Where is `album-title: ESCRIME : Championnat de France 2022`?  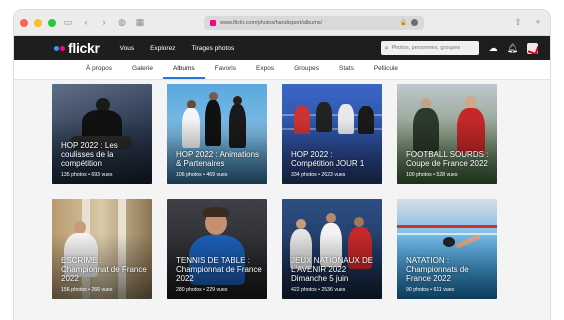
album-title: ESCRIME : Championnat de France 2022 is located at coordinates (104, 269).